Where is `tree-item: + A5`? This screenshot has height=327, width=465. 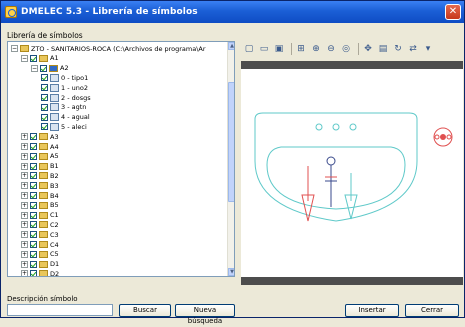
tree-item: + A5 is located at coordinates (40, 156).